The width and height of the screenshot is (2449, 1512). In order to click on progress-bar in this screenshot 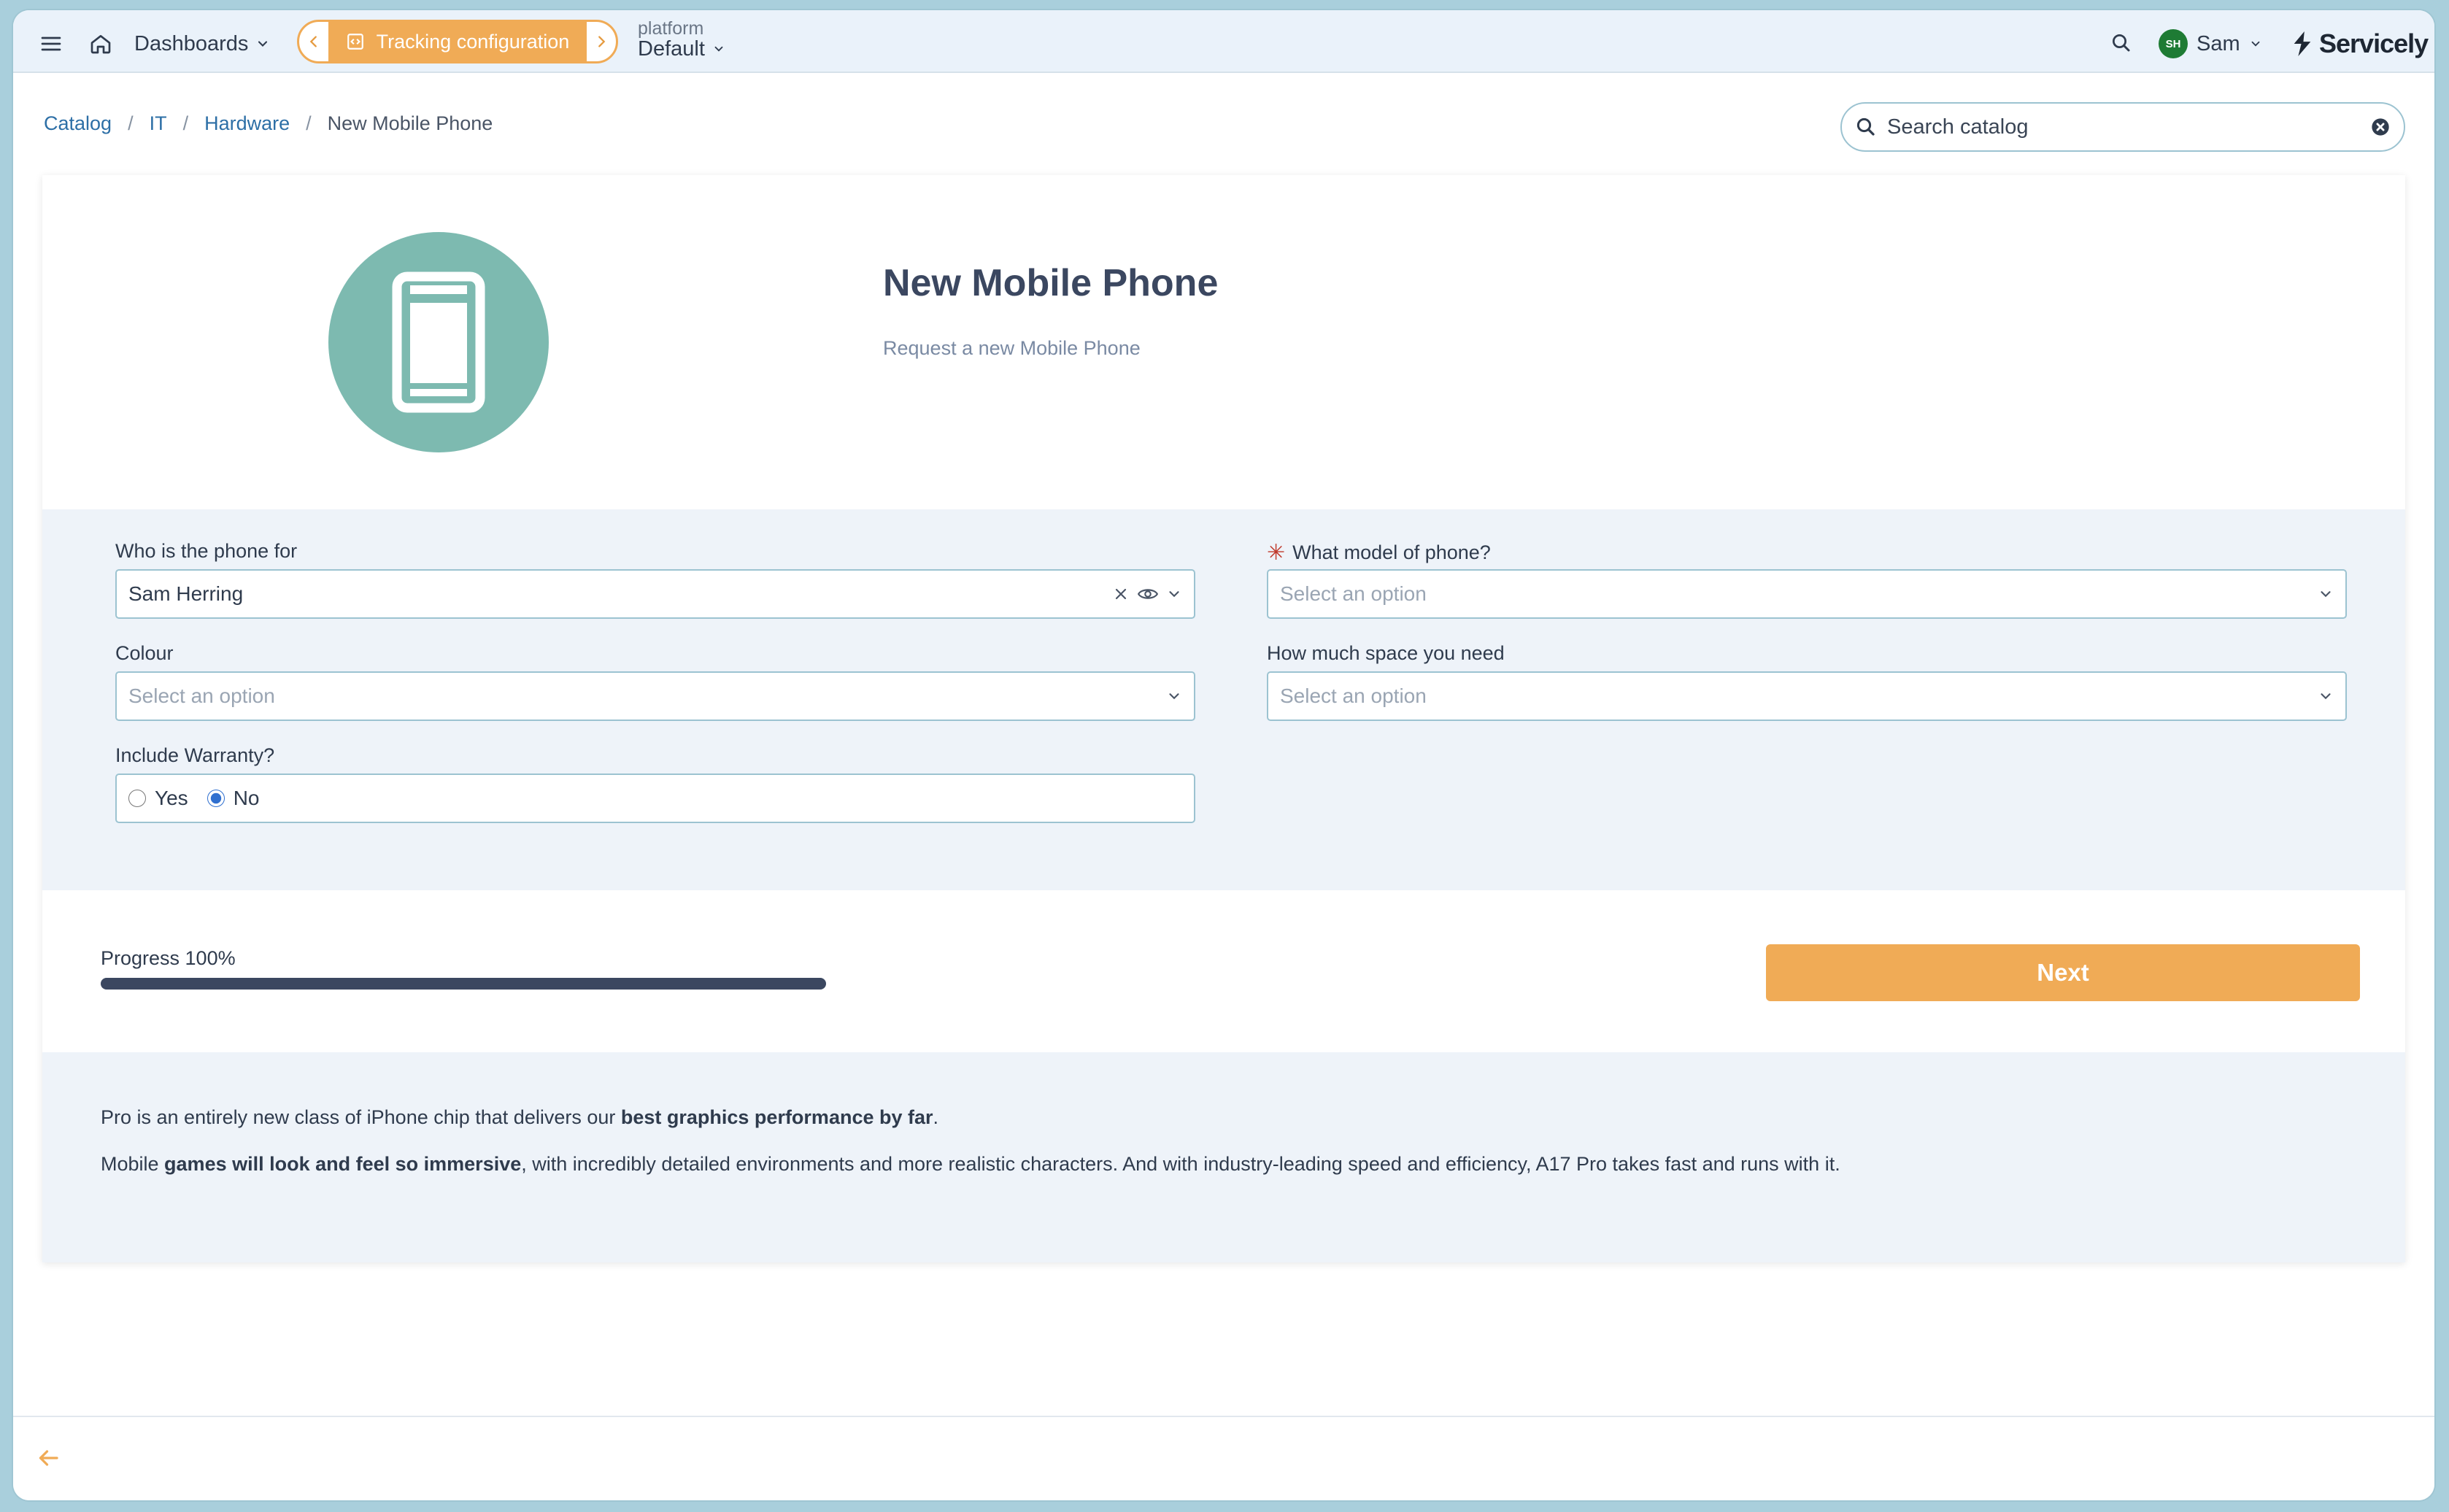, I will do `click(464, 984)`.